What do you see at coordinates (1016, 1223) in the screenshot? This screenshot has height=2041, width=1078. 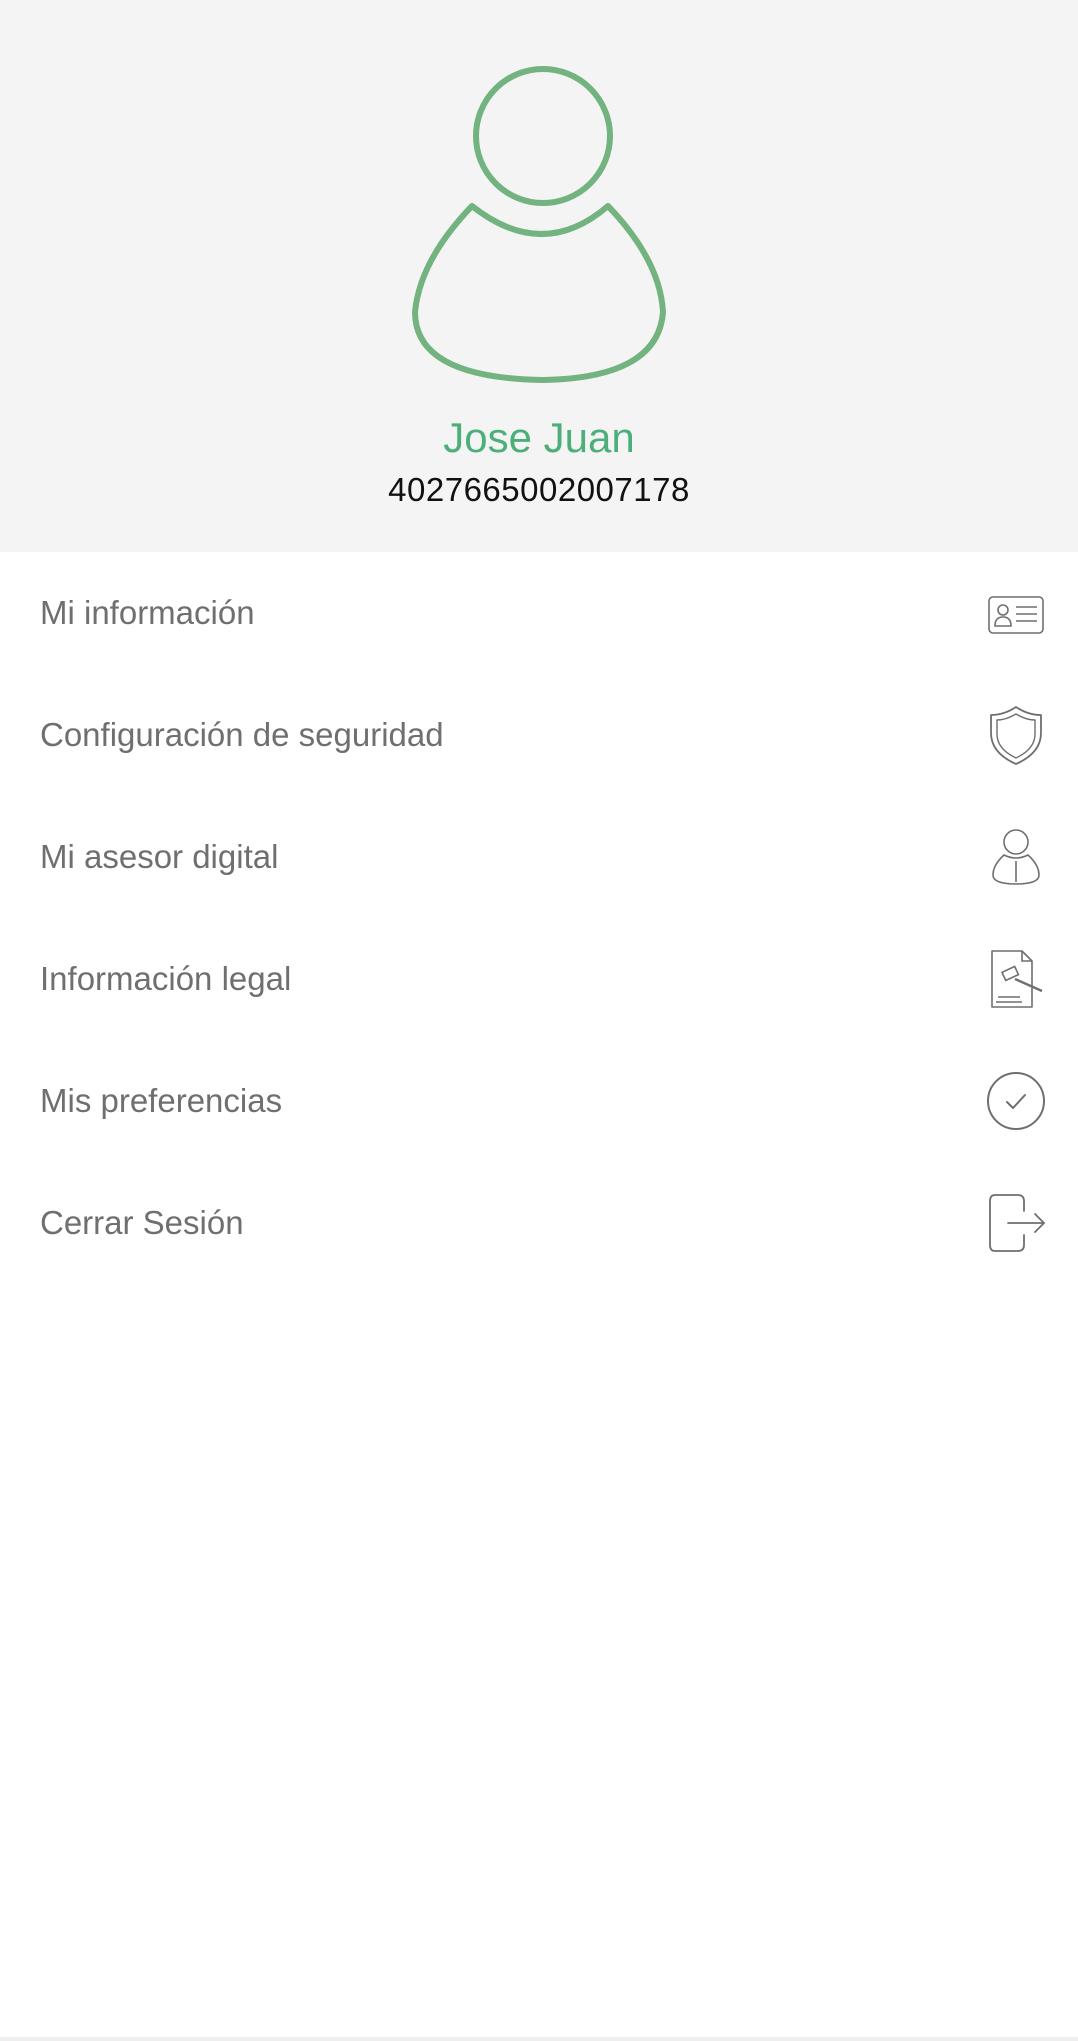 I see `logout-icon` at bounding box center [1016, 1223].